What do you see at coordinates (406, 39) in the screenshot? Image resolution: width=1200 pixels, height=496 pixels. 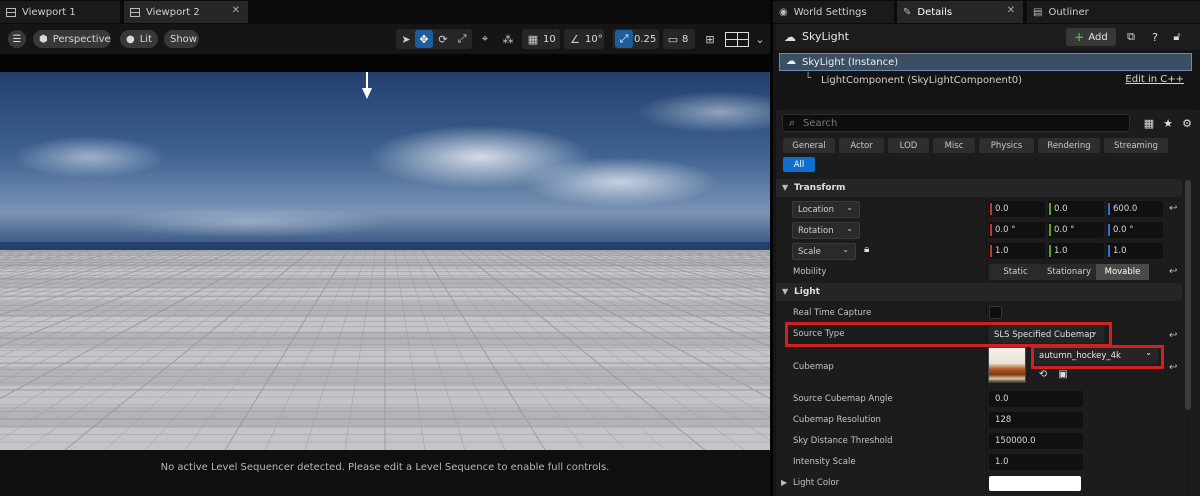 I see `select-tool-button: ➤` at bounding box center [406, 39].